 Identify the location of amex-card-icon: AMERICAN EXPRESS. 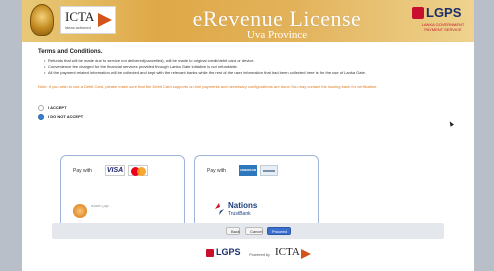
(248, 174).